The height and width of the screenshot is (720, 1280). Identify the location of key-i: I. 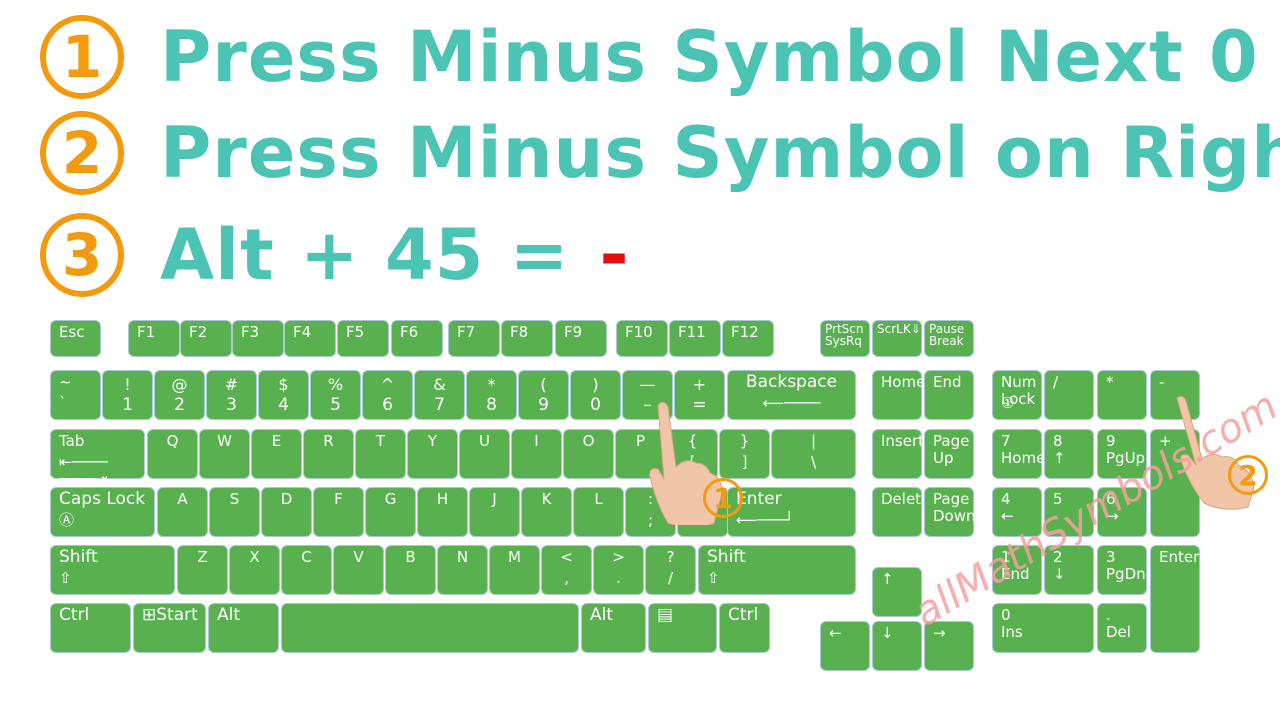
(536, 454).